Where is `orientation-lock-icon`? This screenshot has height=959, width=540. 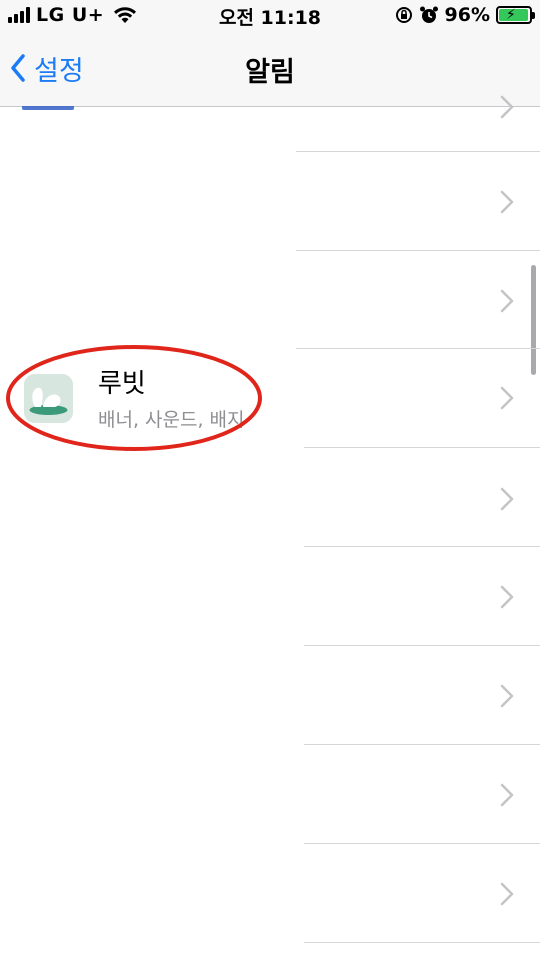
orientation-lock-icon is located at coordinates (403, 15).